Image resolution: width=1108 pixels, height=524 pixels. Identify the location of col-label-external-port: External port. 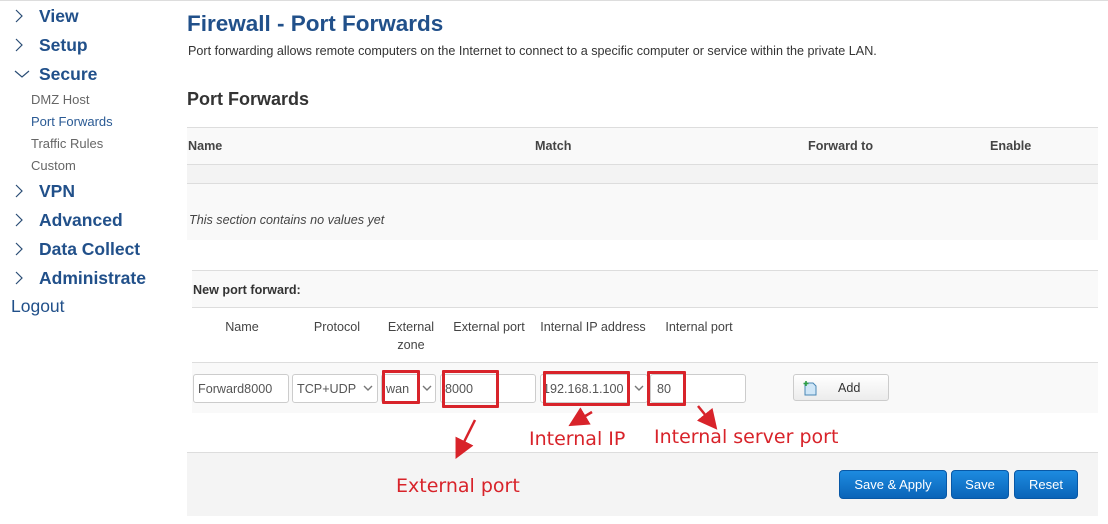
(489, 327).